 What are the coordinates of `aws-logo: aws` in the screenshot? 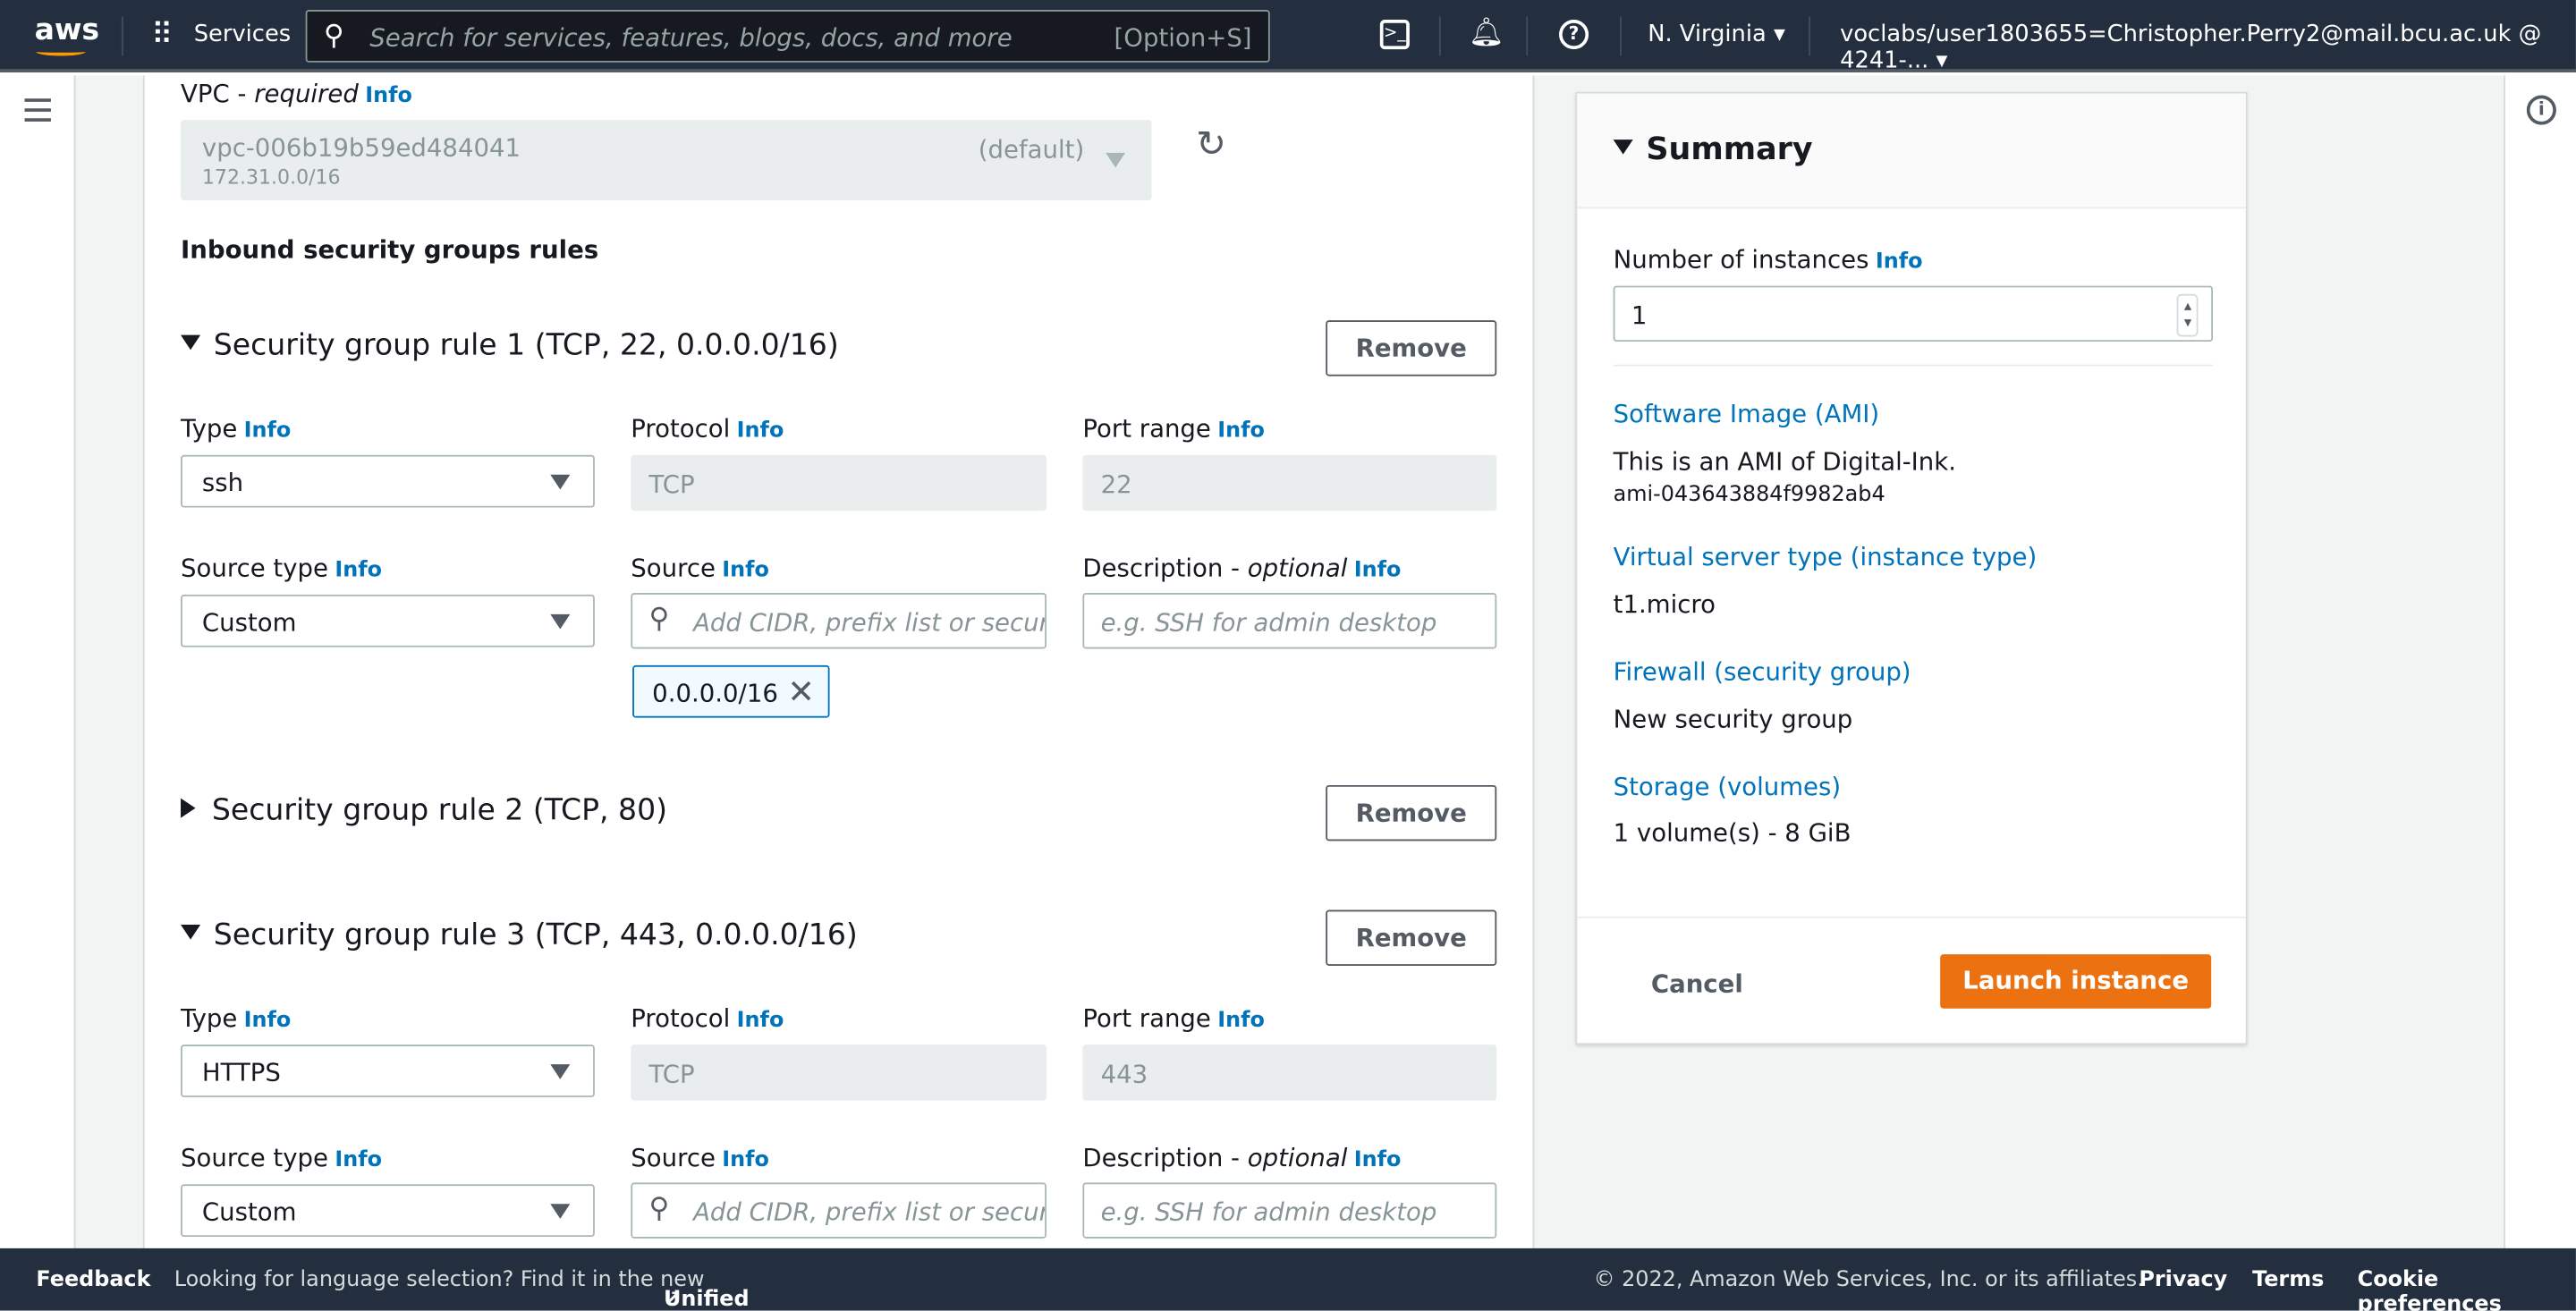 It's located at (67, 30).